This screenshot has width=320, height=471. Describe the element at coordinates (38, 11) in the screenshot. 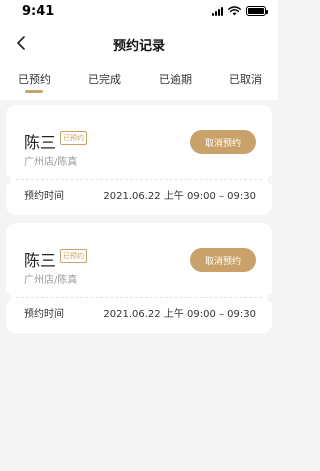

I see `status-time: 9:41` at that location.